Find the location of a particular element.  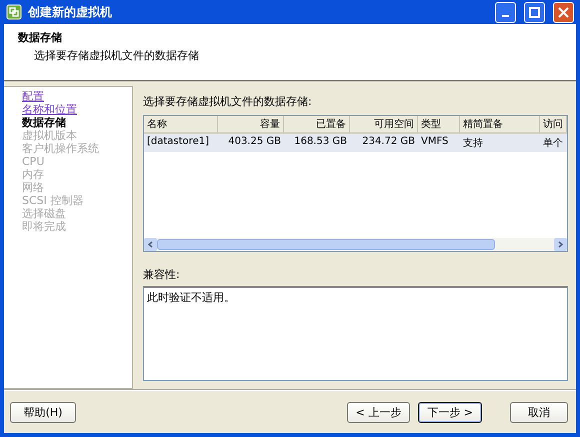

app-icon is located at coordinates (14, 12).